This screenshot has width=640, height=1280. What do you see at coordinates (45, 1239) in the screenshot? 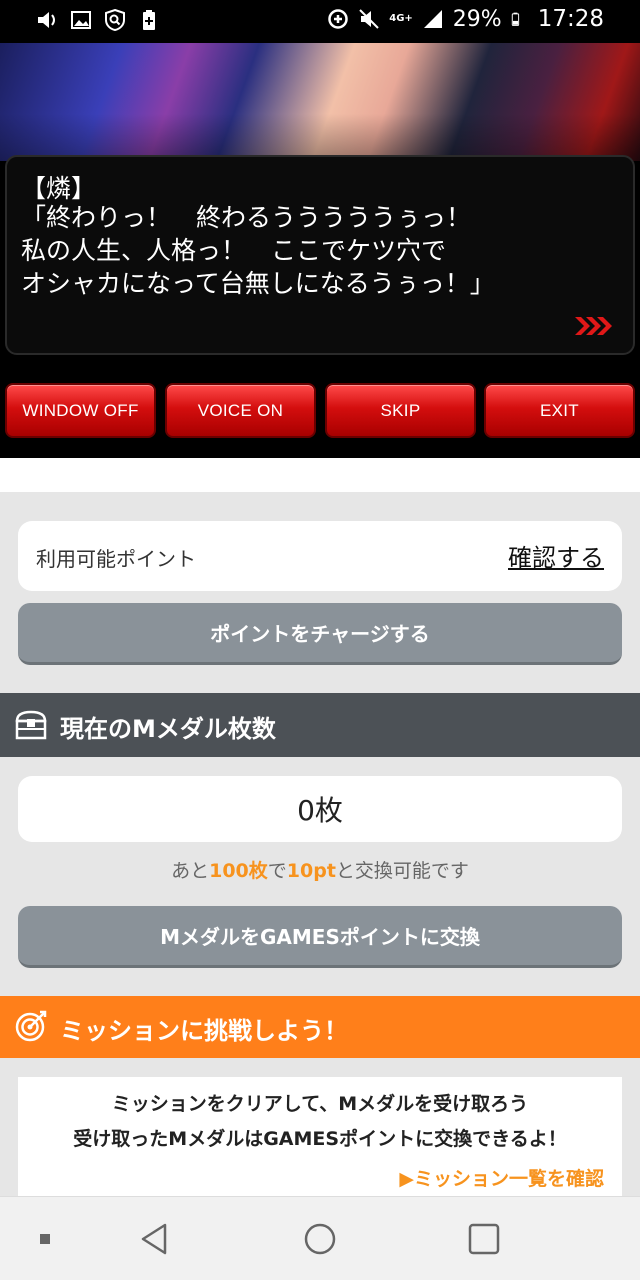
I see `square-dot-icon` at bounding box center [45, 1239].